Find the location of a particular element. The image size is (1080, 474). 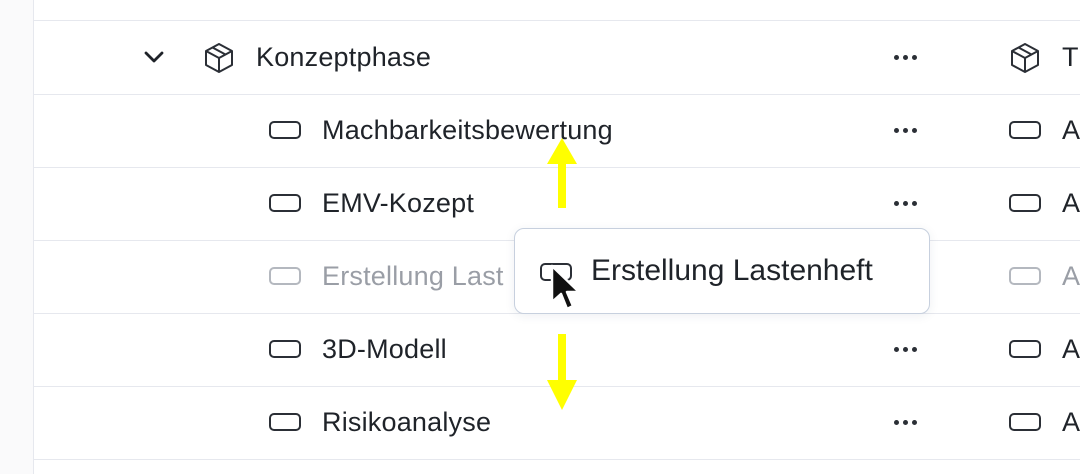

drag-preview-label: Erstellung Lastenheft is located at coordinates (732, 270).